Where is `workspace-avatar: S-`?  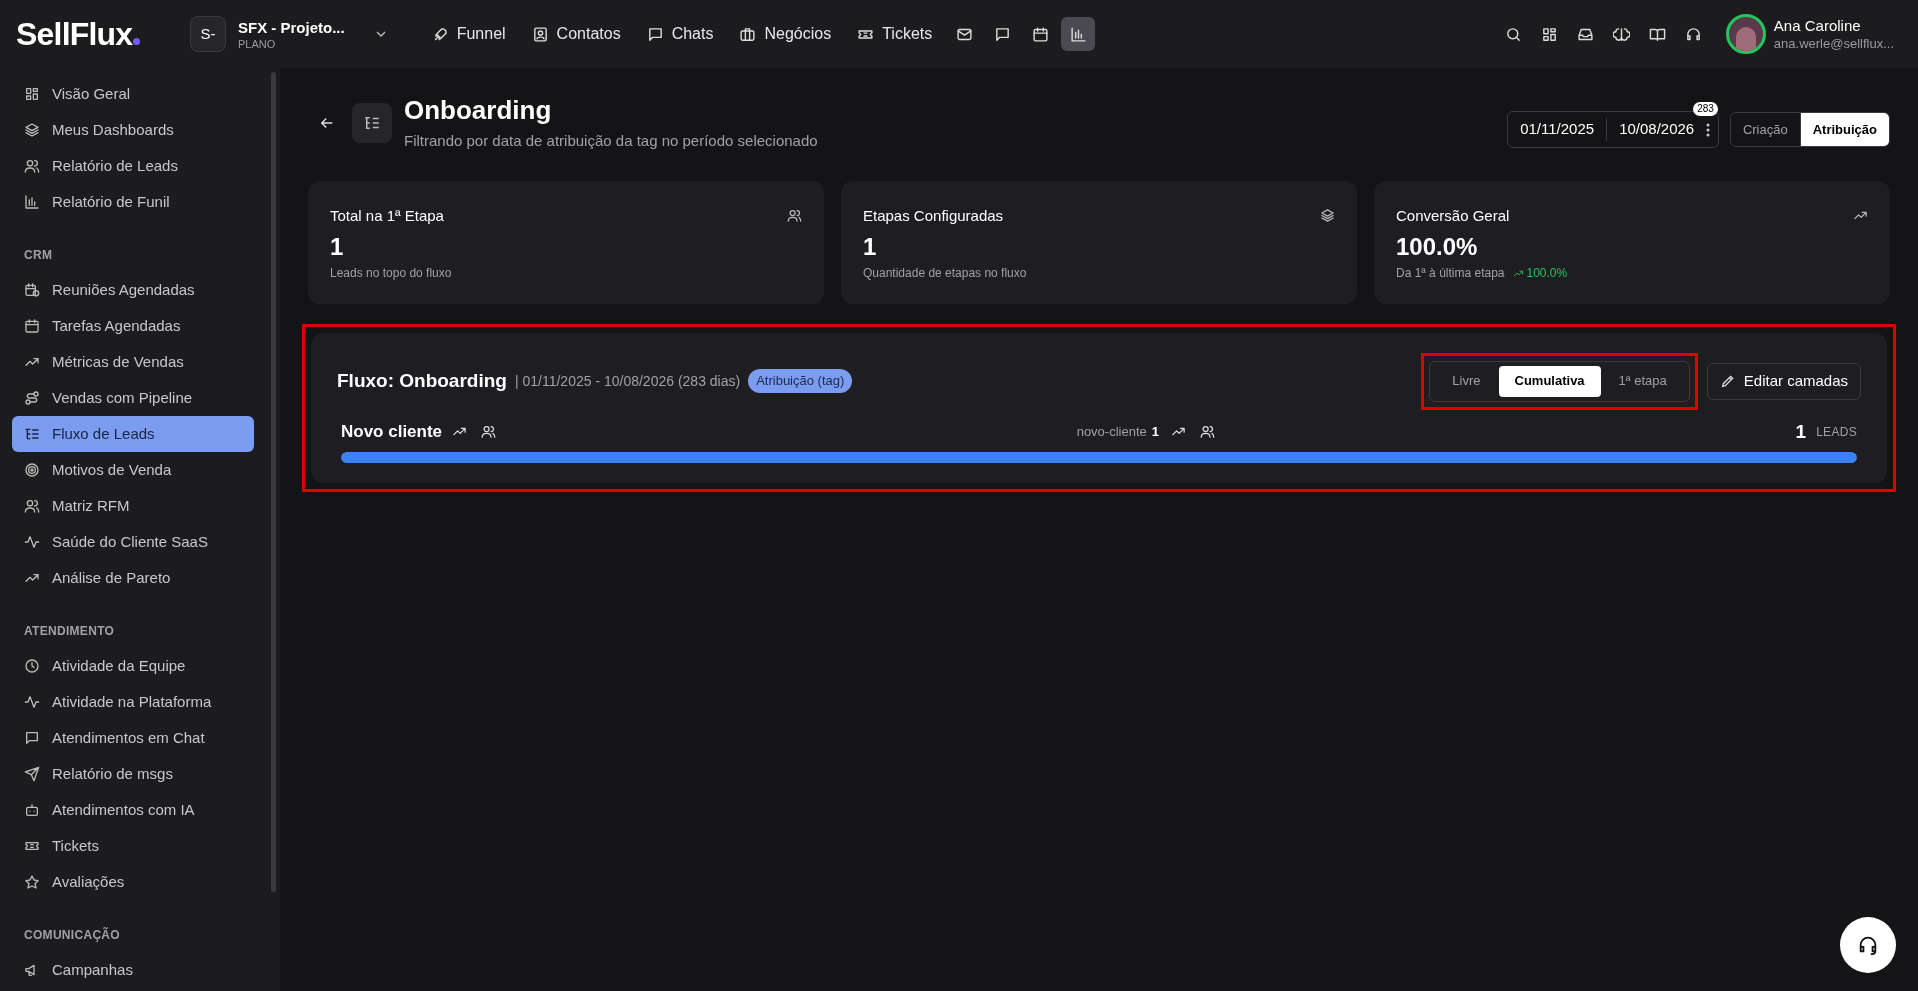 workspace-avatar: S- is located at coordinates (208, 34).